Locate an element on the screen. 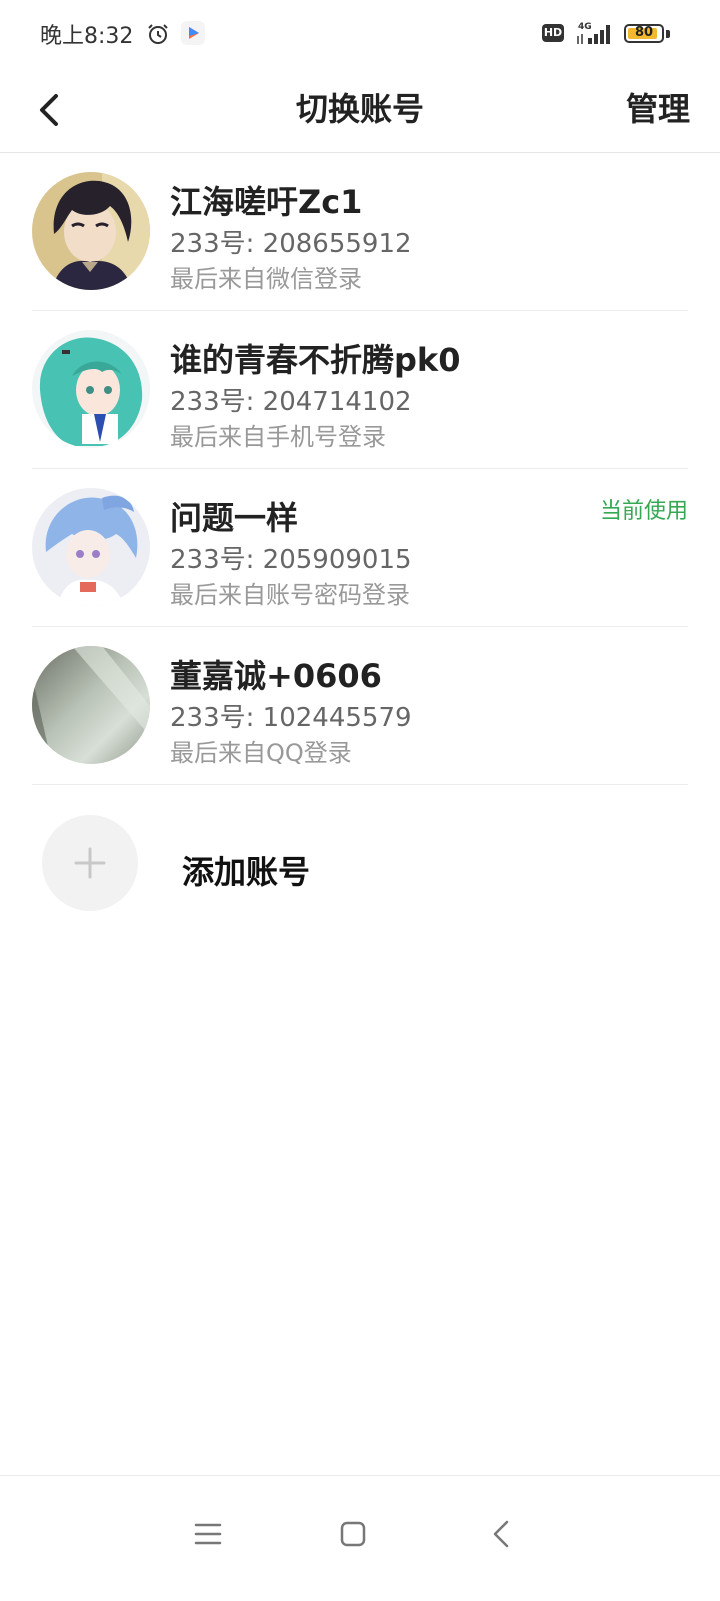 The image size is (720, 1601). battery-level: 80 is located at coordinates (644, 32).